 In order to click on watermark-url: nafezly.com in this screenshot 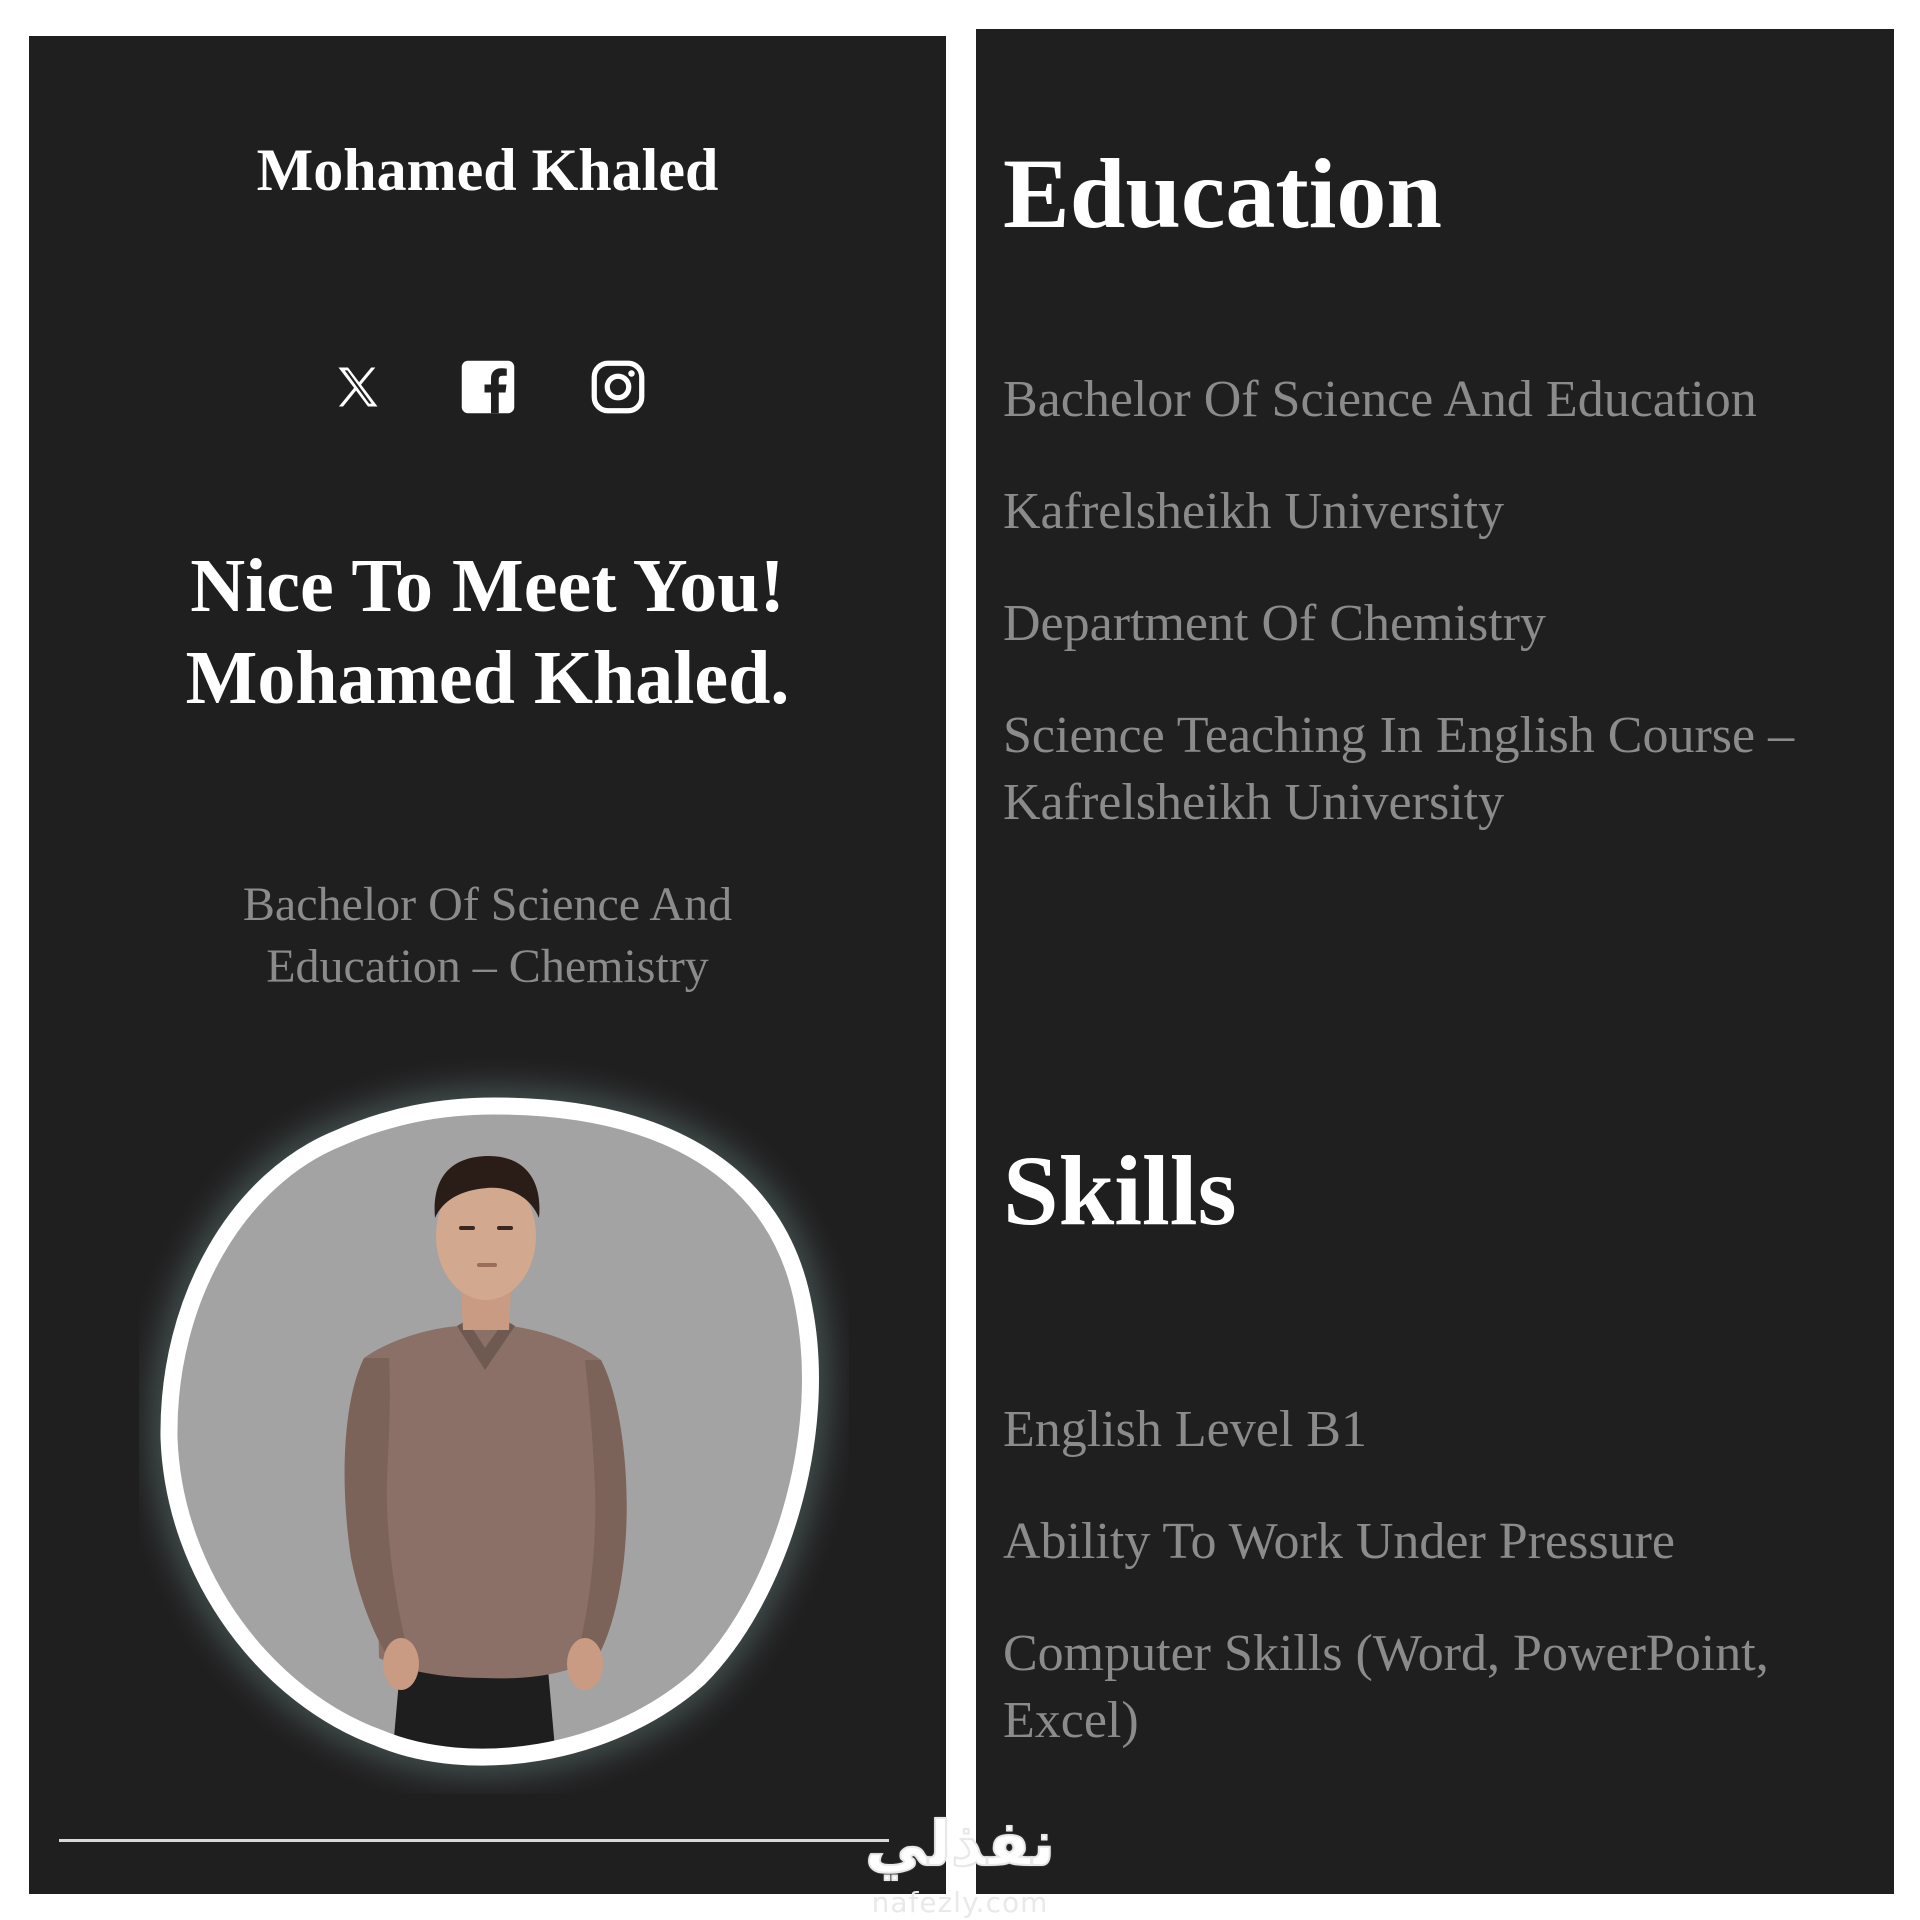, I will do `click(960, 1902)`.